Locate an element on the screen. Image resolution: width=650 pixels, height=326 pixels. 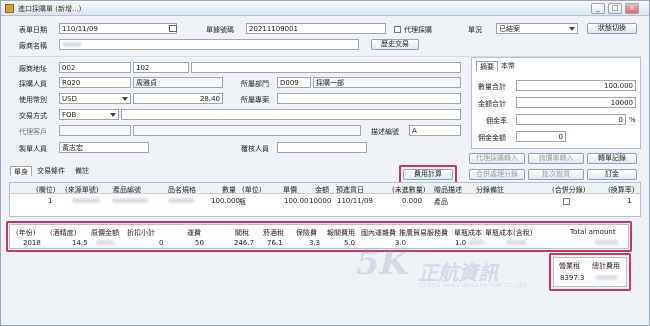
reviewer-label: 覆核人員 is located at coordinates (255, 149).